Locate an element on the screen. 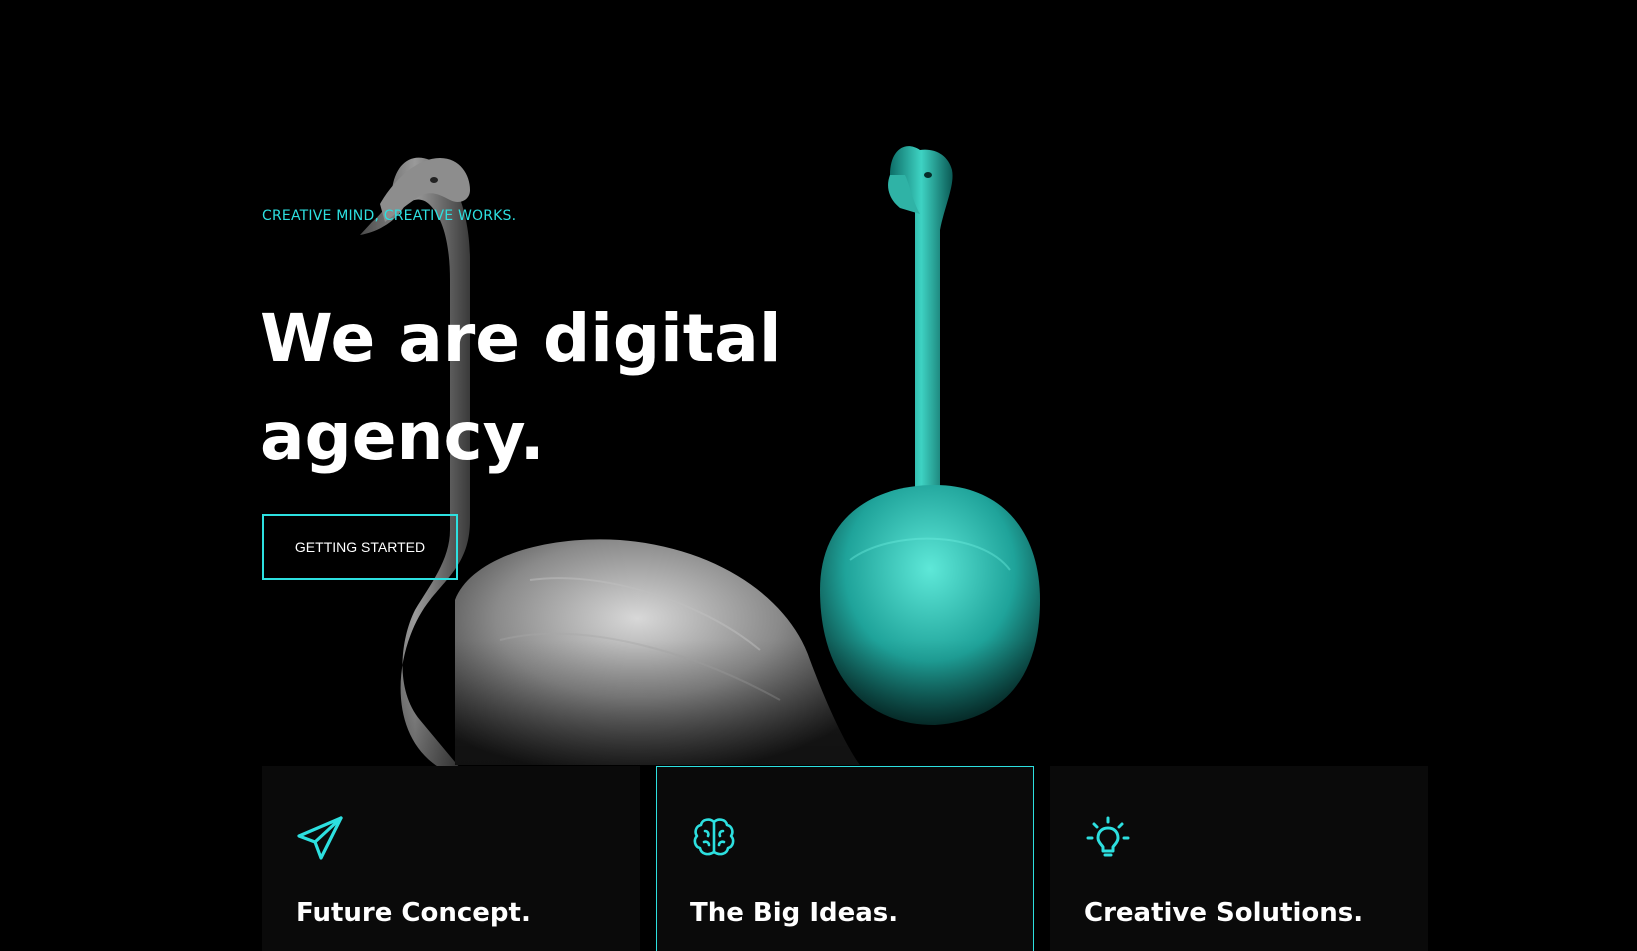 Image resolution: width=1637 pixels, height=951 pixels. feature-card-future-concept: Future Concept. is located at coordinates (451, 858).